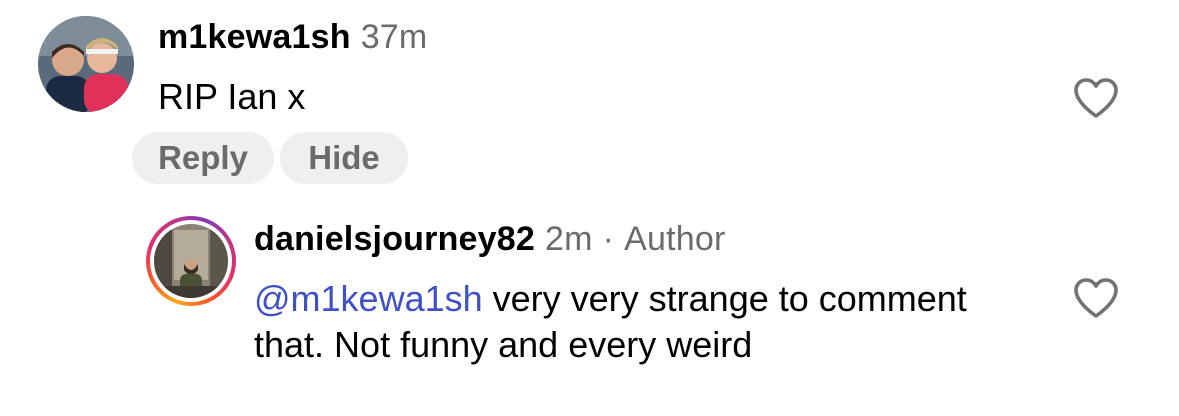  I want to click on hide-button: Hide, so click(344, 158).